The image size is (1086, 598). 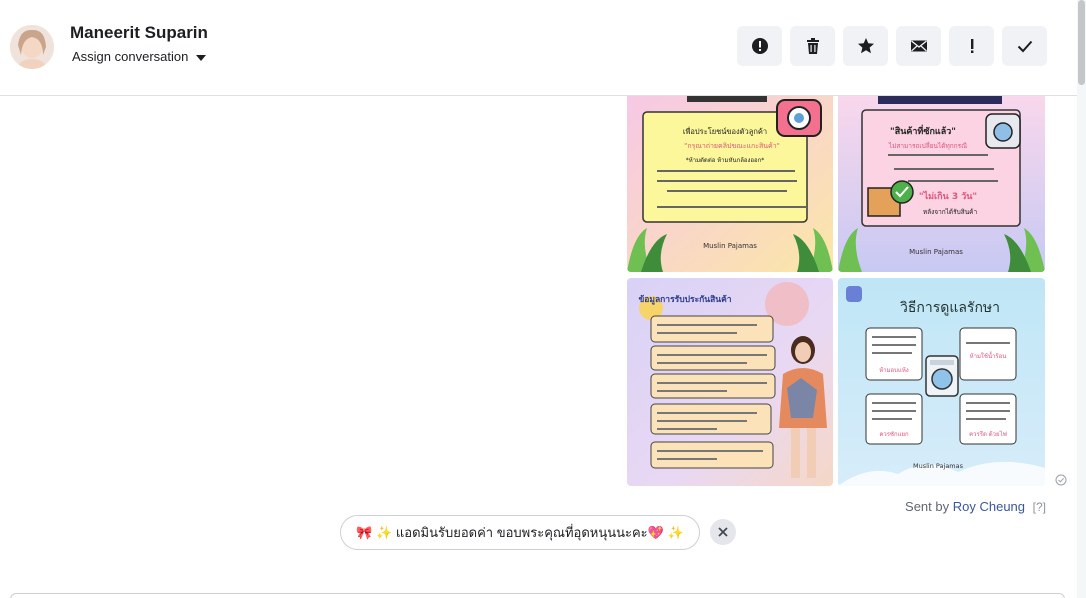 I want to click on sent-by-line: Sent by Roy Cheung [?], so click(x=975, y=506).